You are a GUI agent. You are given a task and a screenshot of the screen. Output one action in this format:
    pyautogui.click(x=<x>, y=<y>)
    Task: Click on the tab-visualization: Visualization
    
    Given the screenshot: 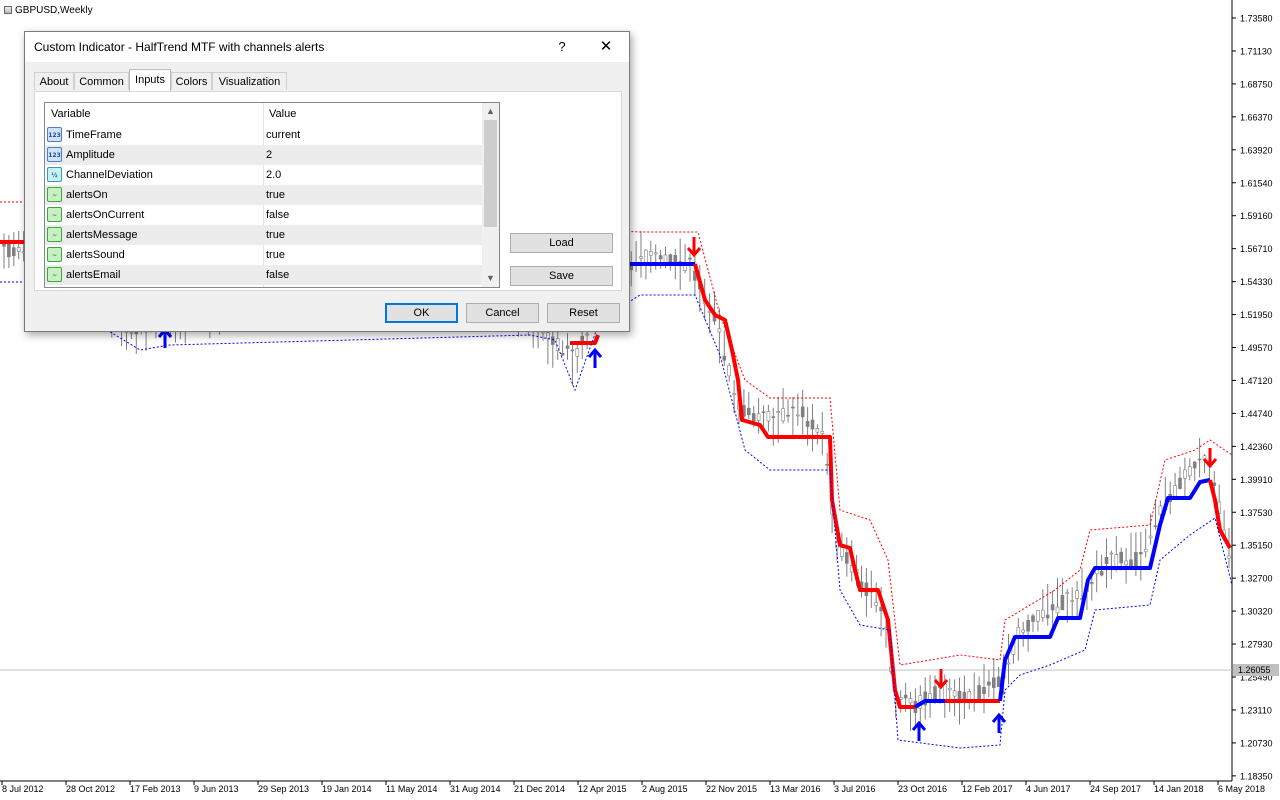 What is the action you would take?
    pyautogui.click(x=249, y=81)
    